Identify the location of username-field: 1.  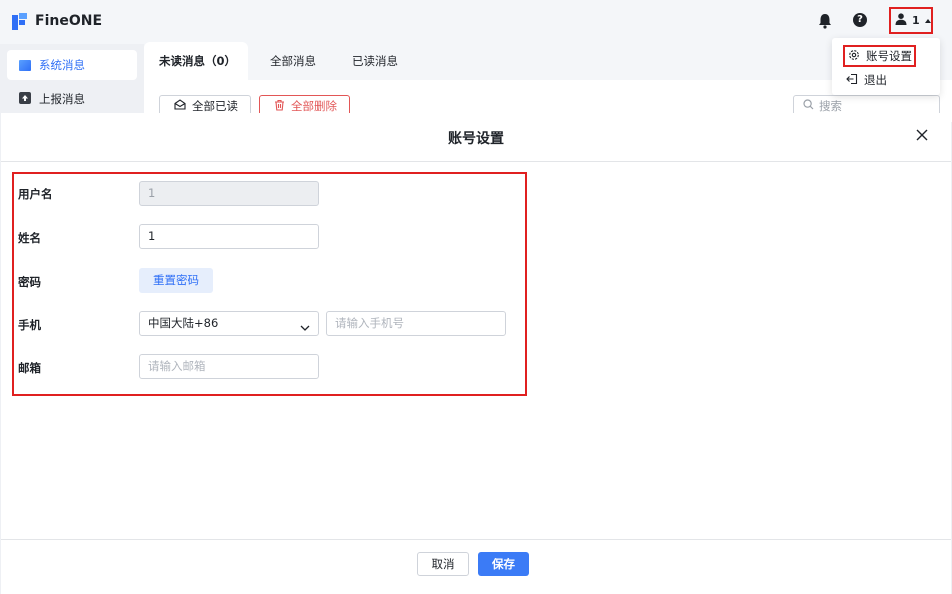
(229, 193).